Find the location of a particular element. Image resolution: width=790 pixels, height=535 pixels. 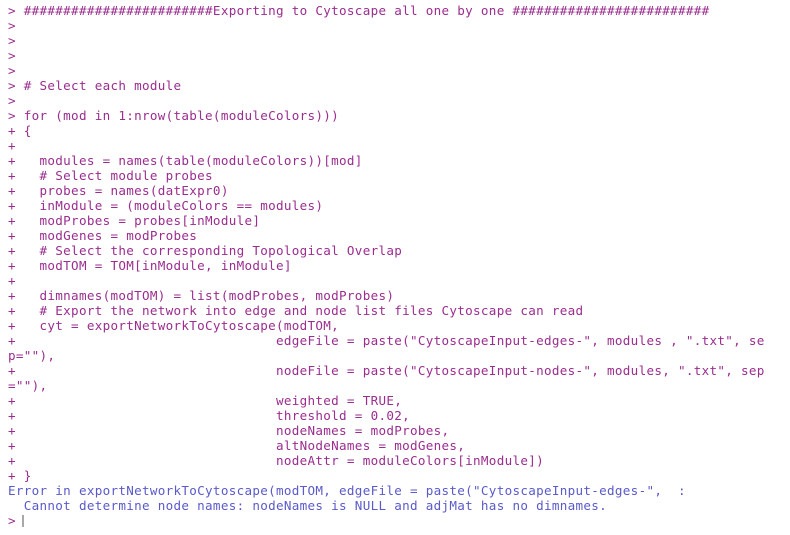

console-command-line: + nodeAttr = moduleColors[inModule]) is located at coordinates (276, 460).